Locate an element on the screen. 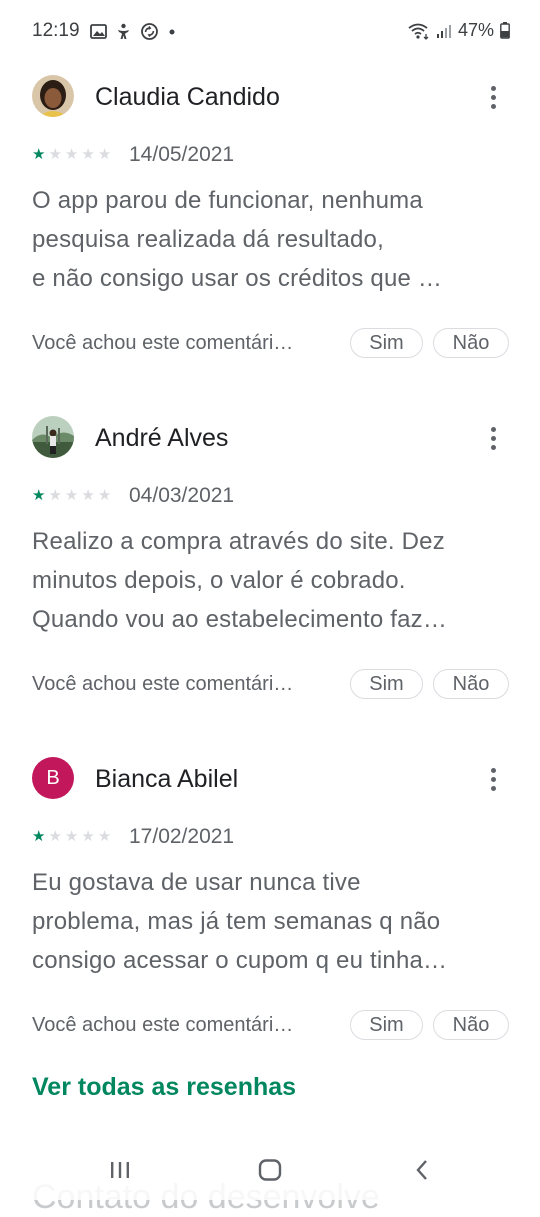  battery-percent: 47% is located at coordinates (475, 30).